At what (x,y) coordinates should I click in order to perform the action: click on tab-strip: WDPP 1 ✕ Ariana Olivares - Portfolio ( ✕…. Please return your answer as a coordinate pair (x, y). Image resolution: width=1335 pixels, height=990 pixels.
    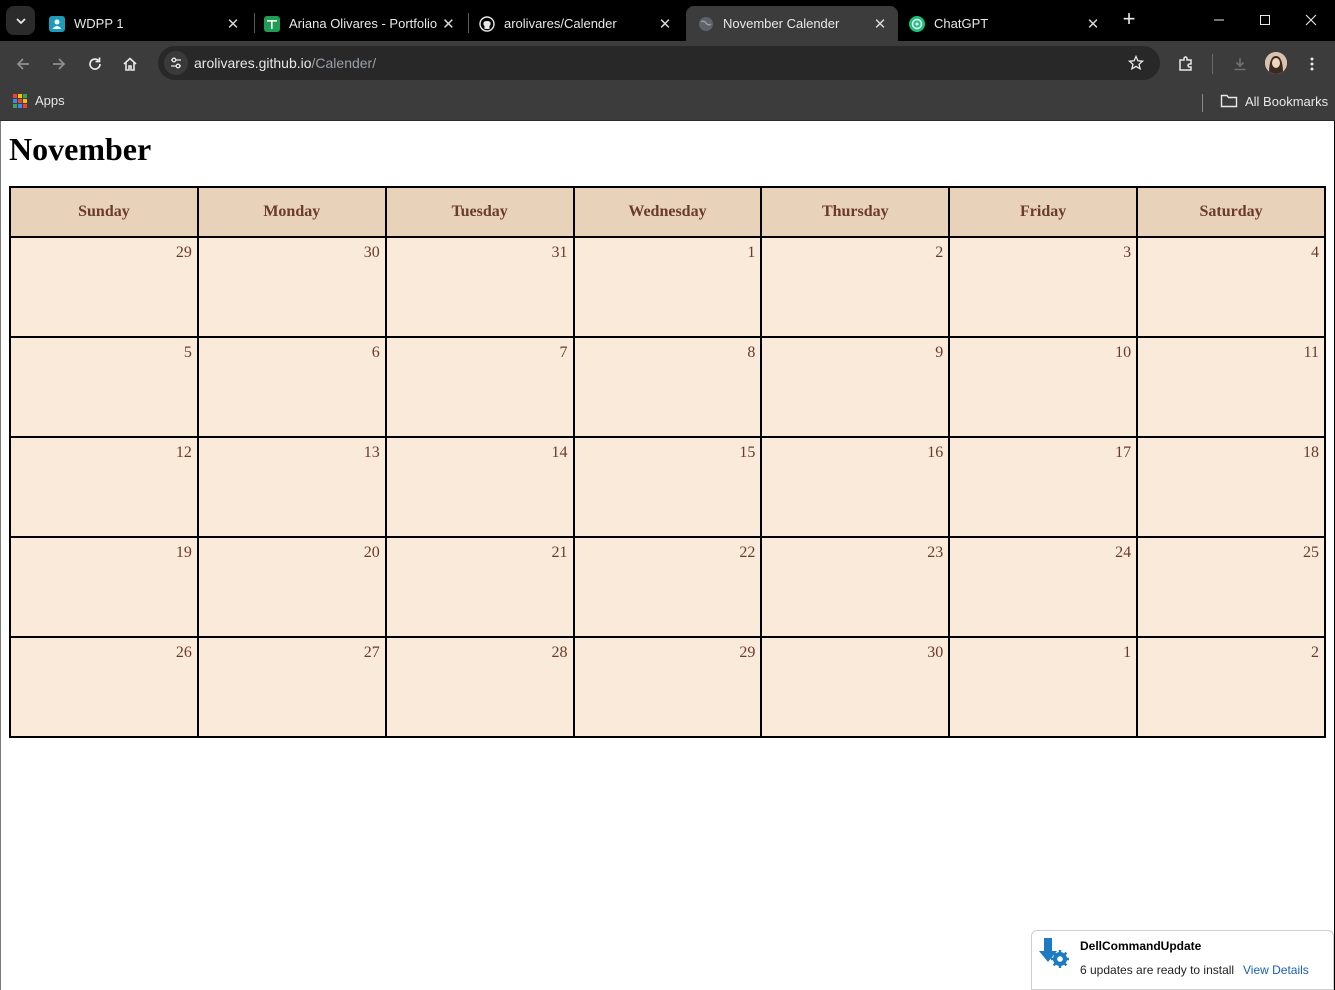
    Looking at the image, I should click on (667, 20).